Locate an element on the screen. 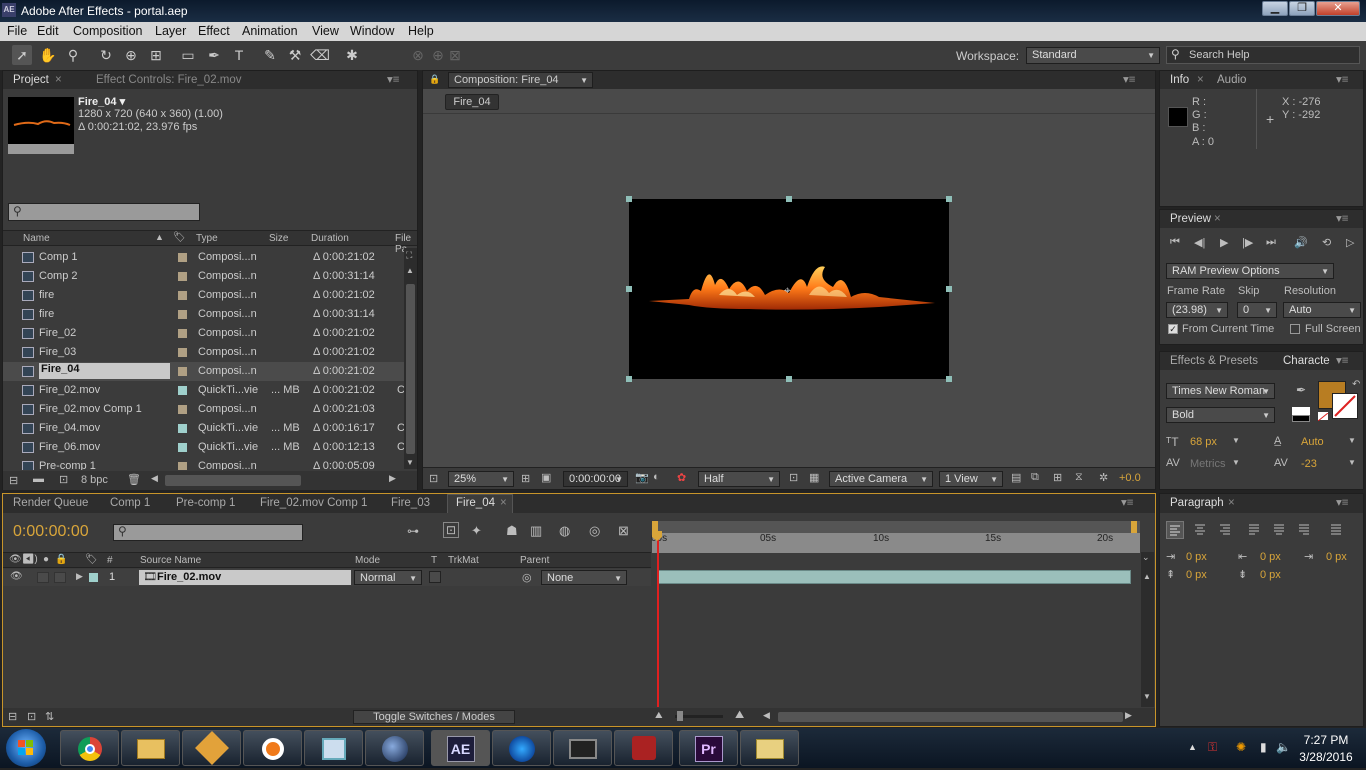 The height and width of the screenshot is (770, 1366). space-before-value: 0 px is located at coordinates (1196, 575).